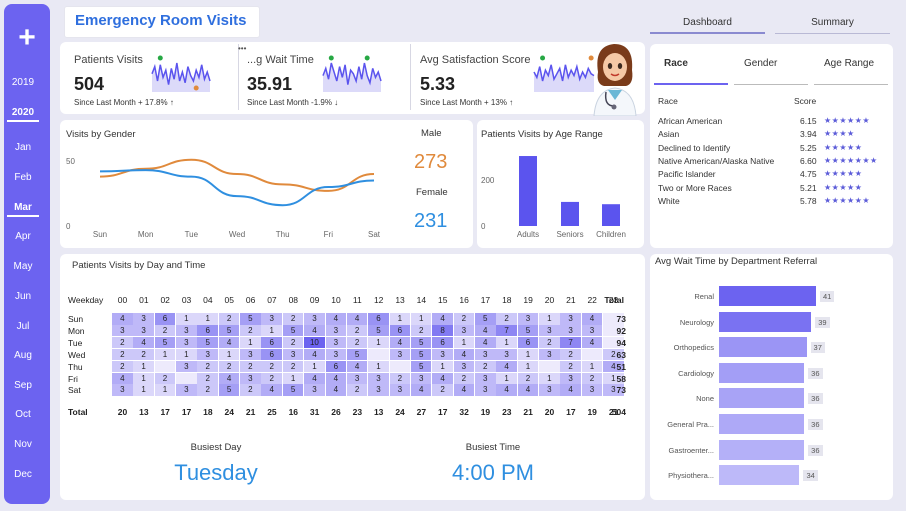 The height and width of the screenshot is (511, 906). I want to click on sidebar-item-apr: Apr, so click(23, 236).